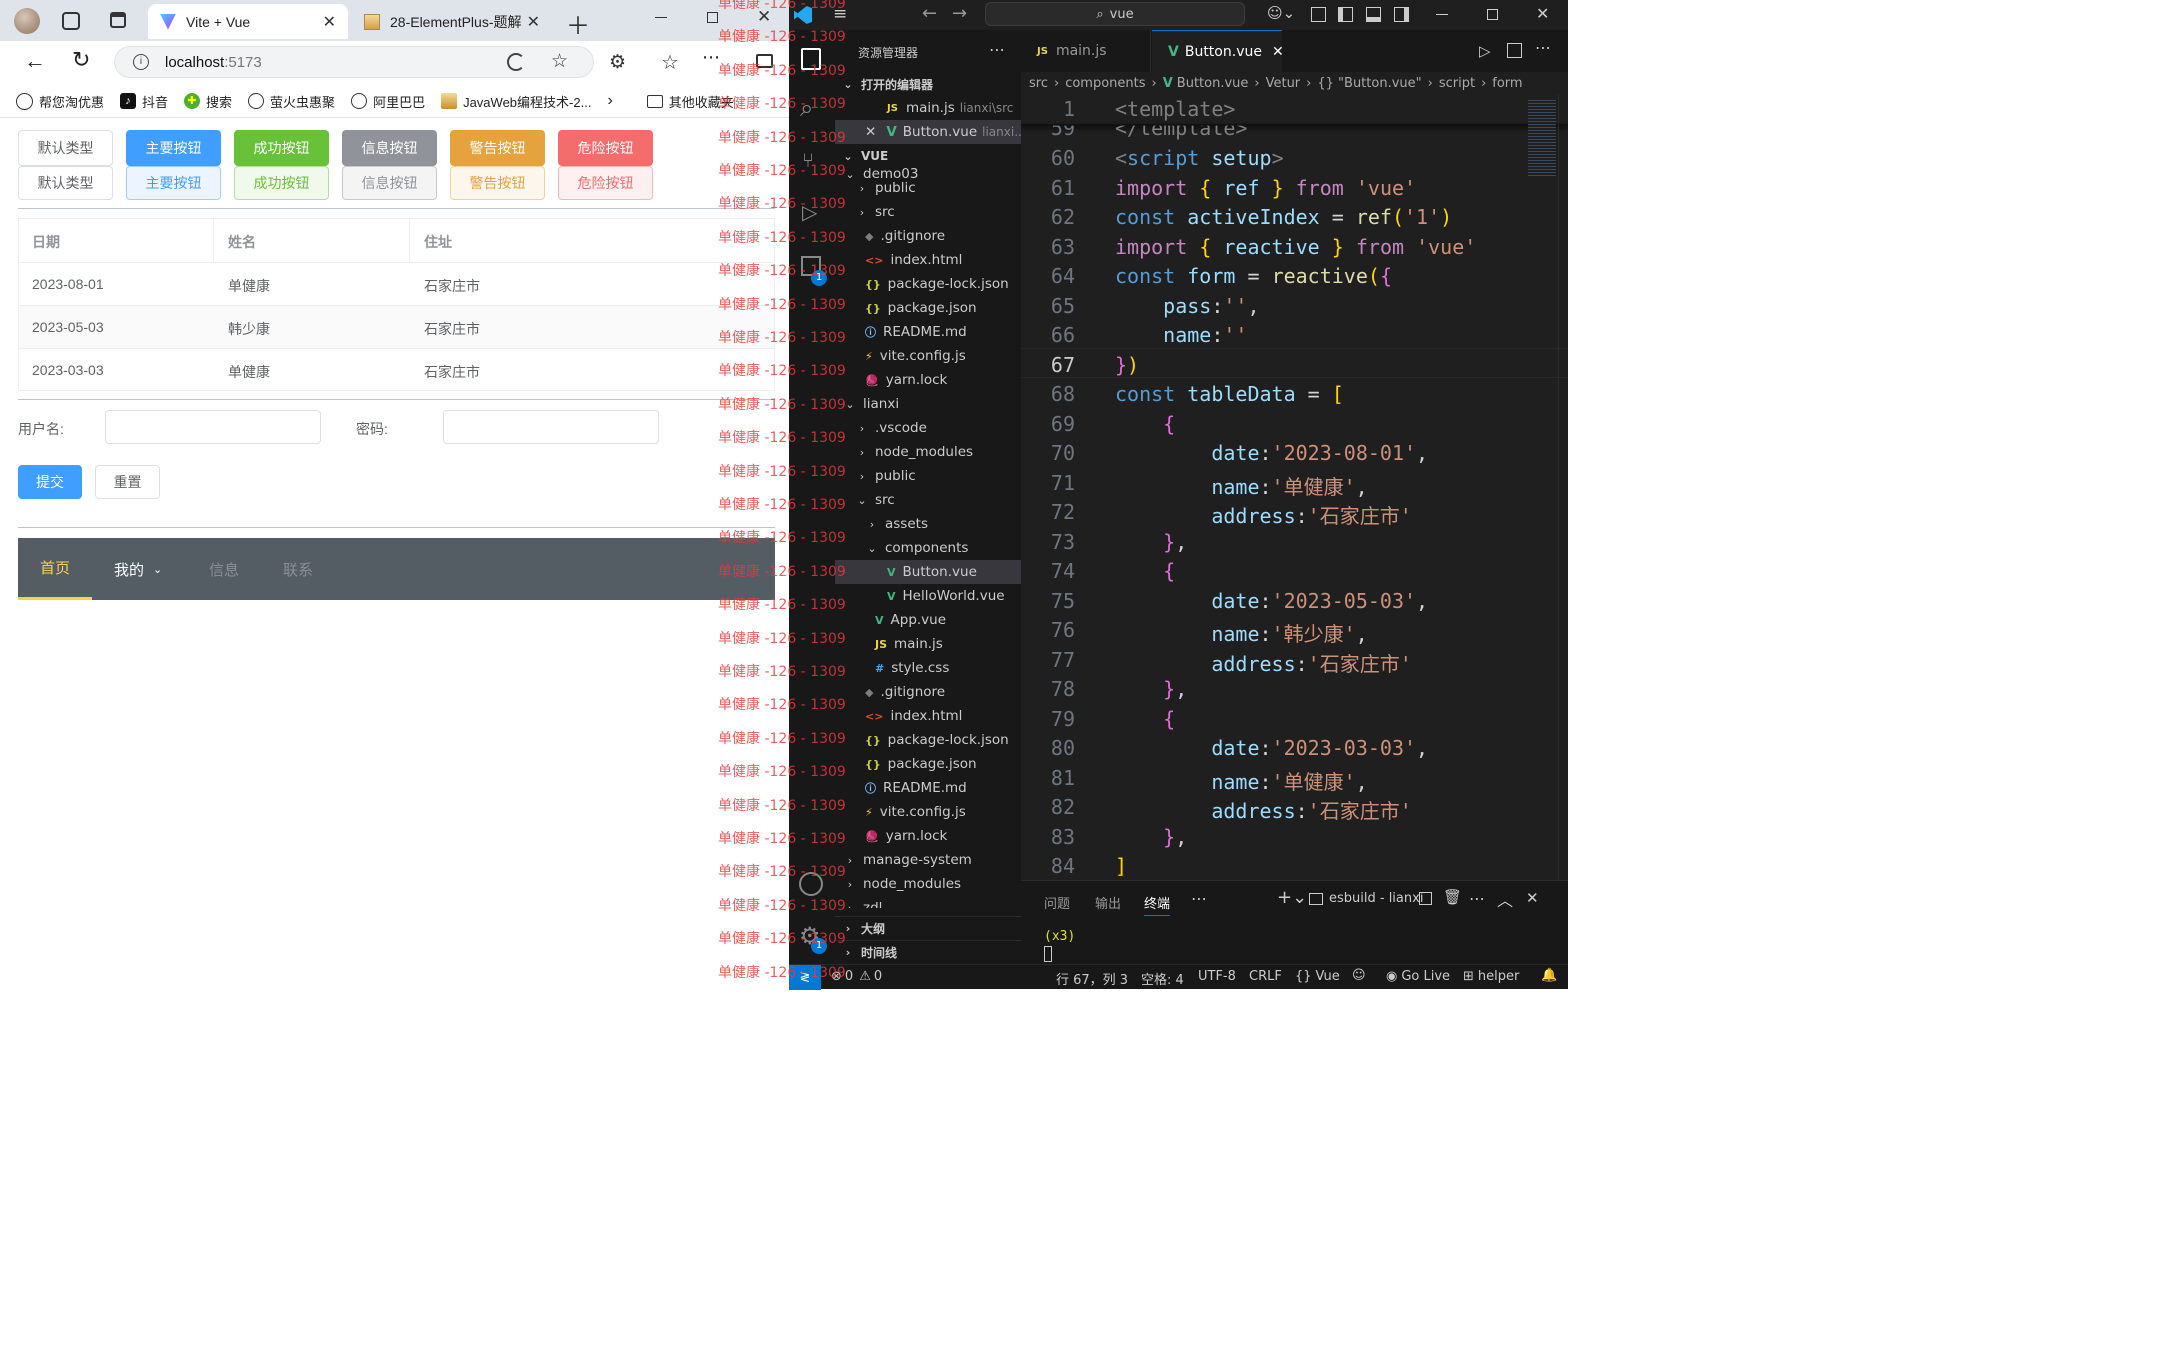  What do you see at coordinates (805, 977) in the screenshot?
I see `remote-icon: ≷` at bounding box center [805, 977].